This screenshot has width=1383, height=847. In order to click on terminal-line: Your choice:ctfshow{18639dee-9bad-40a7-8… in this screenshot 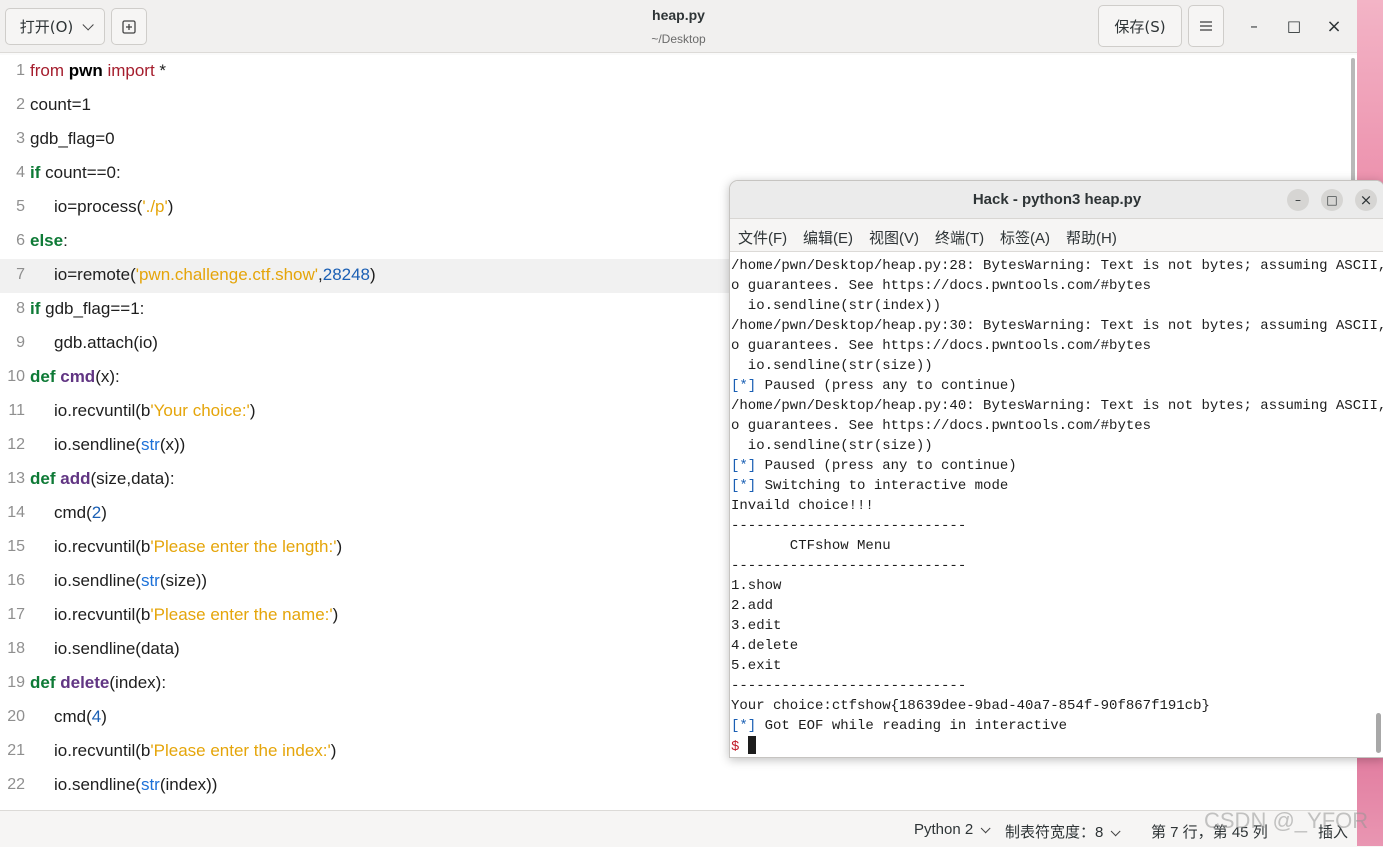, I will do `click(970, 706)`.